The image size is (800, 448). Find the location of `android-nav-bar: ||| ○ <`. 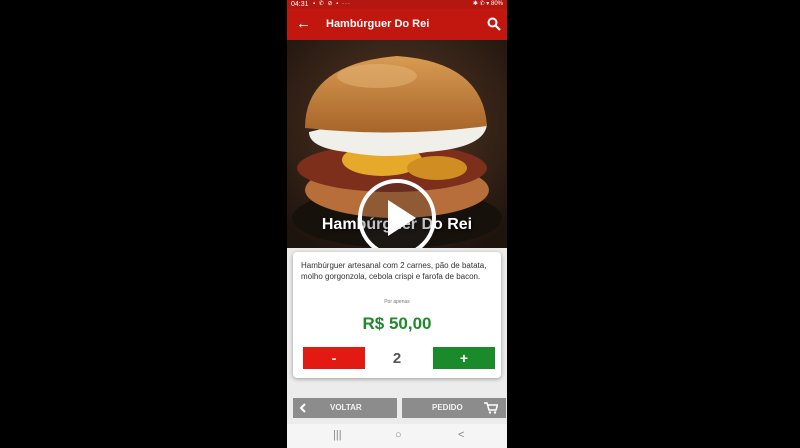

android-nav-bar: ||| ○ < is located at coordinates (397, 436).